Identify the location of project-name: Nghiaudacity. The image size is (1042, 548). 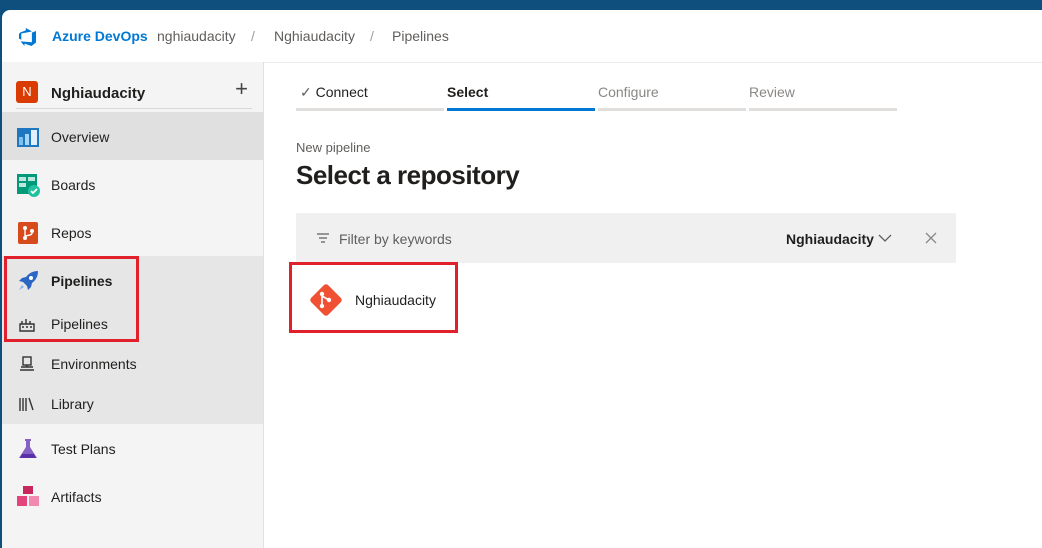
(98, 93).